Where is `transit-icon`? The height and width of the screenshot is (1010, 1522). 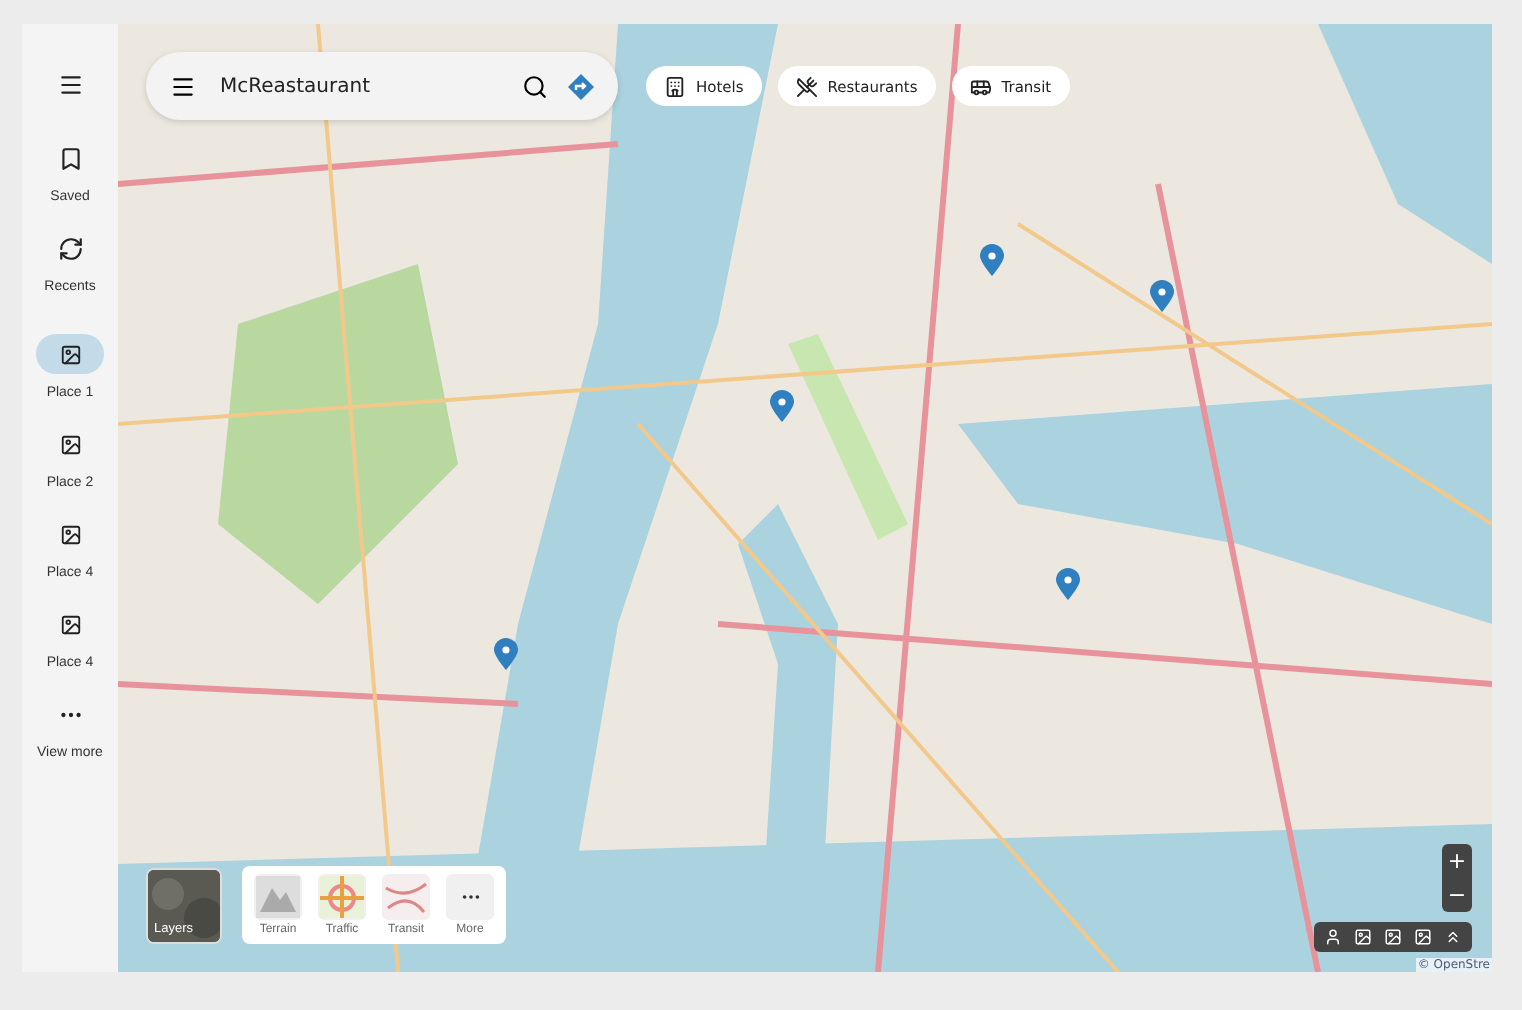
transit-icon is located at coordinates (406, 897).